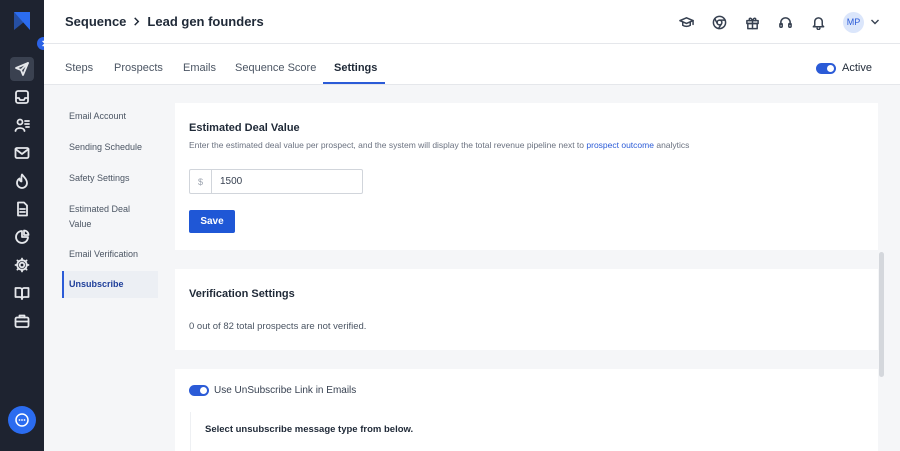  What do you see at coordinates (857, 68) in the screenshot?
I see `sequence-status-label: Active` at bounding box center [857, 68].